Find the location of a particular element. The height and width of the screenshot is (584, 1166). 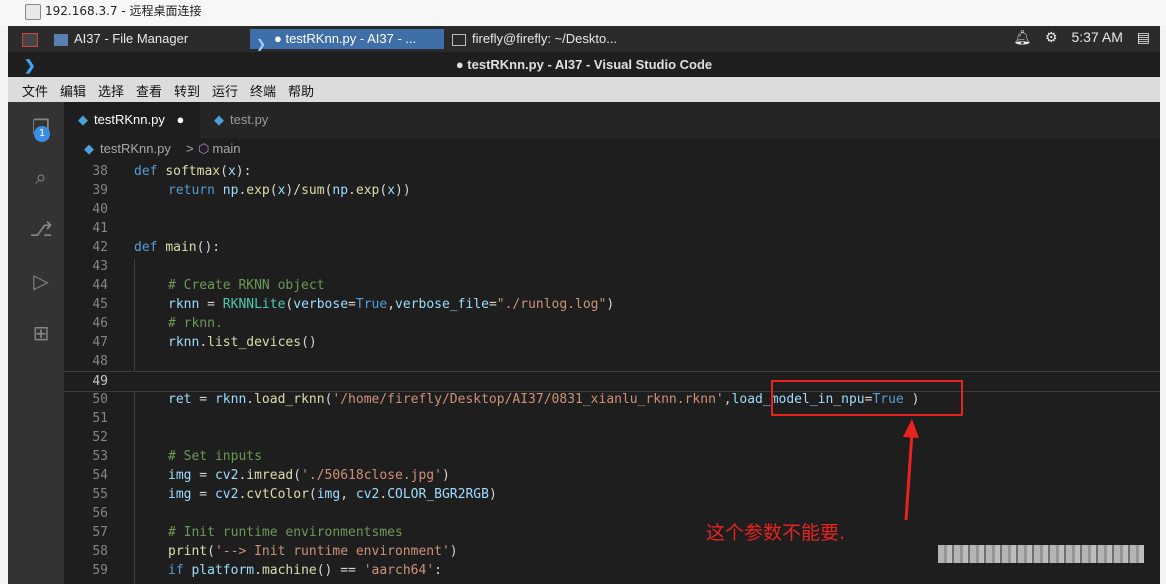

blurred-watermark is located at coordinates (1041, 554).